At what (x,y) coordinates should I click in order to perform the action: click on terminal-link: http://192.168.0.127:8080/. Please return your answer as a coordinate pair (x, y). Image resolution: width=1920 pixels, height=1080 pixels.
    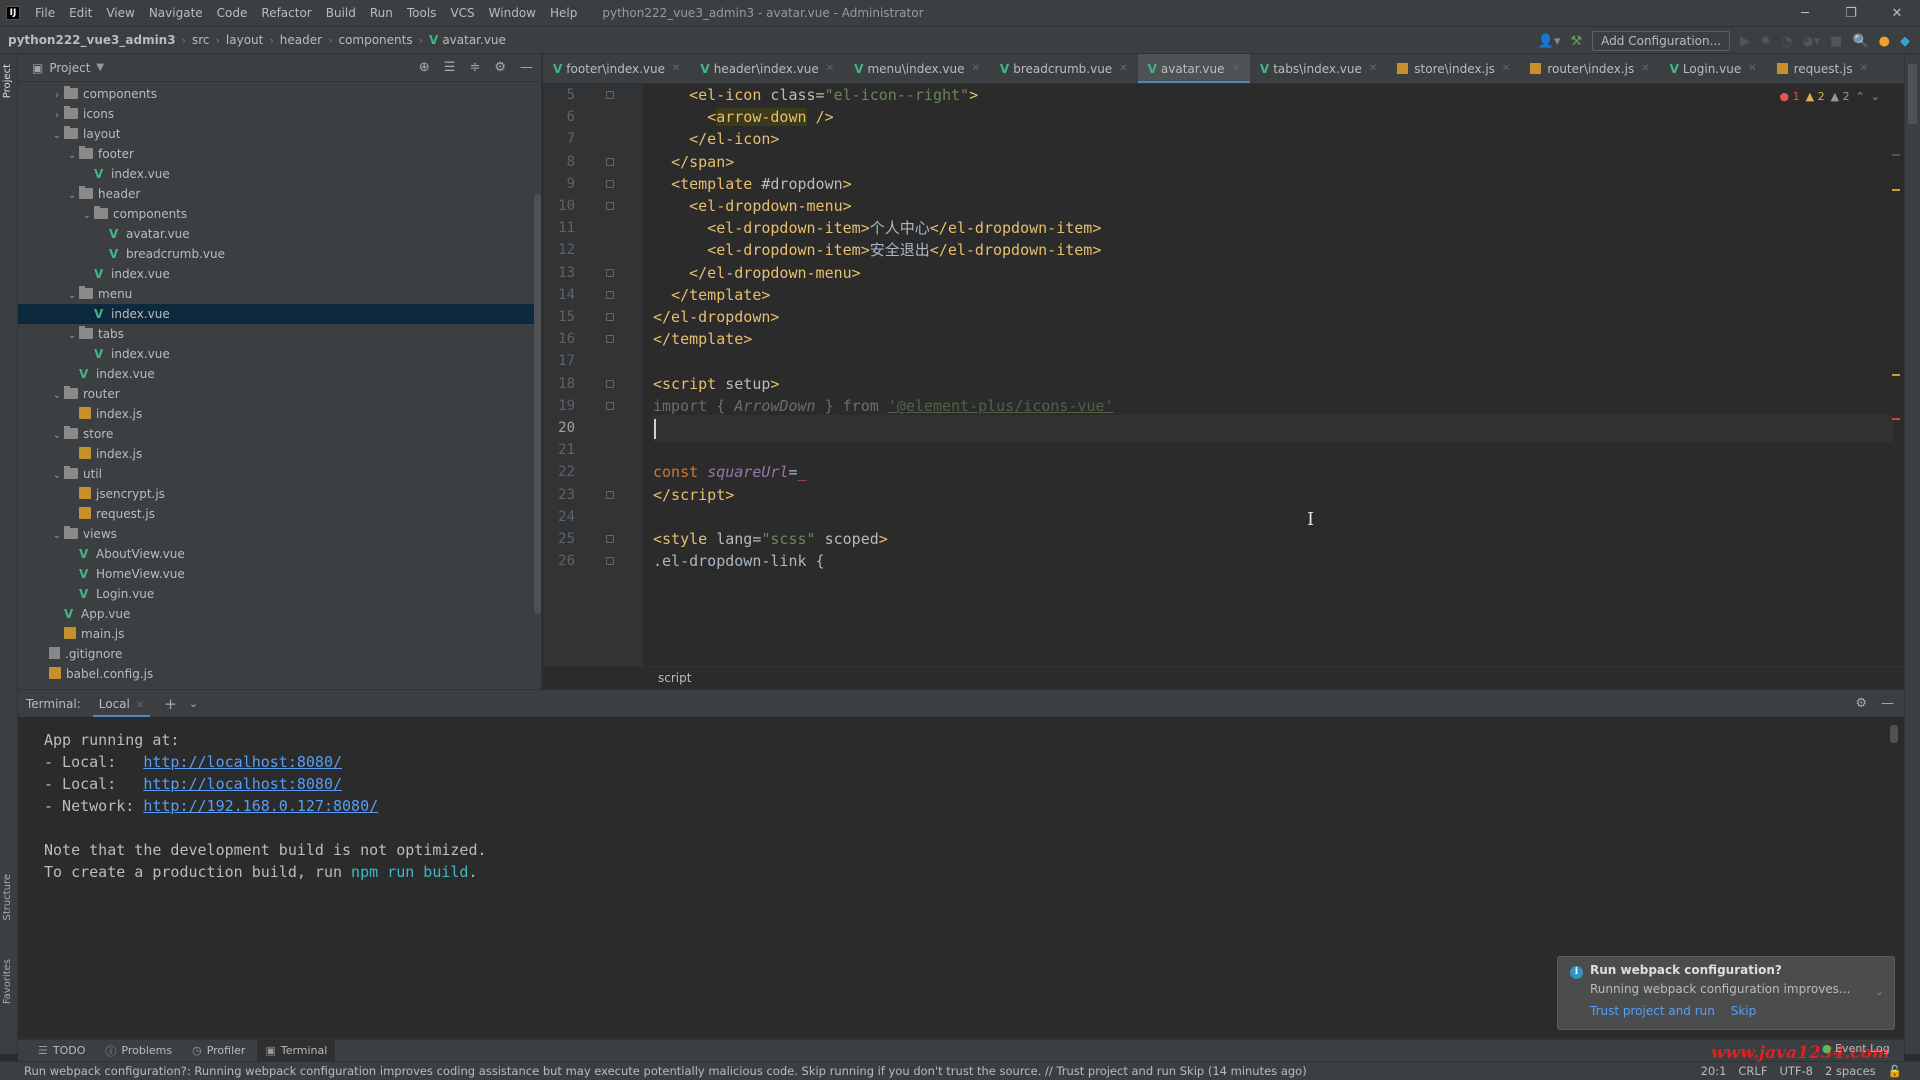
    Looking at the image, I should click on (260, 806).